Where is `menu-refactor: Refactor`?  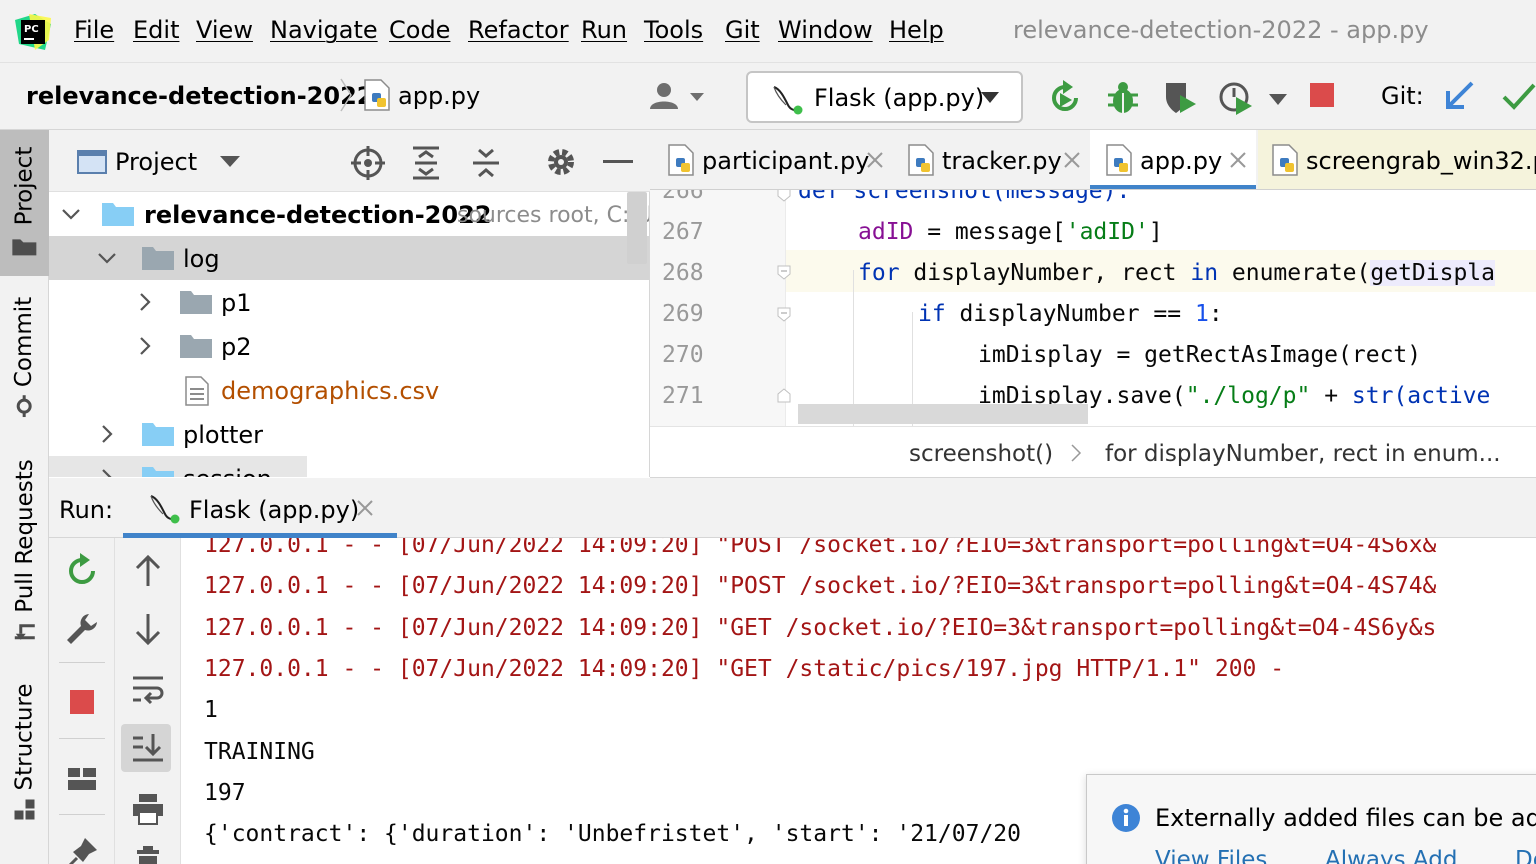
menu-refactor: Refactor is located at coordinates (518, 30).